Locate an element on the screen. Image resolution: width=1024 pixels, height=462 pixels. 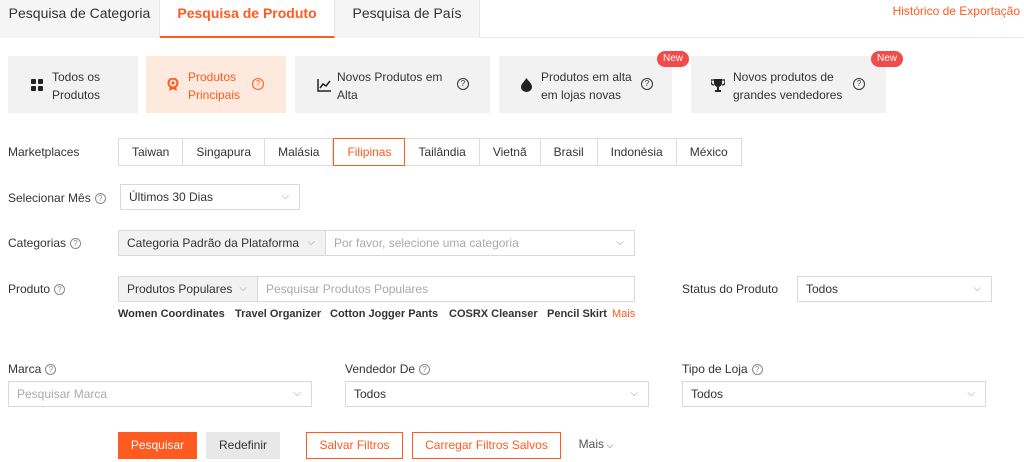
seller-select: Todos ⌵ is located at coordinates (497, 394).